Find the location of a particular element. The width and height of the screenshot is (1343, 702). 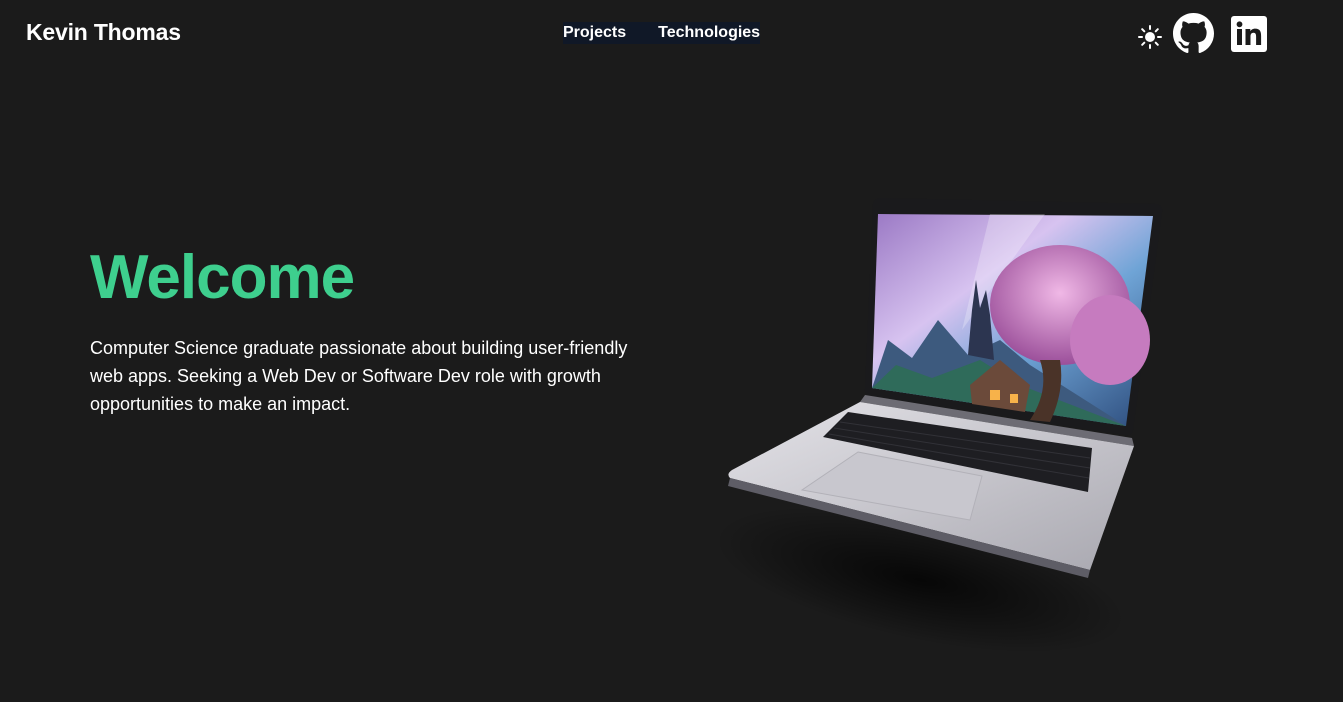

brand-name-link: Kevin Thomas is located at coordinates (103, 32).